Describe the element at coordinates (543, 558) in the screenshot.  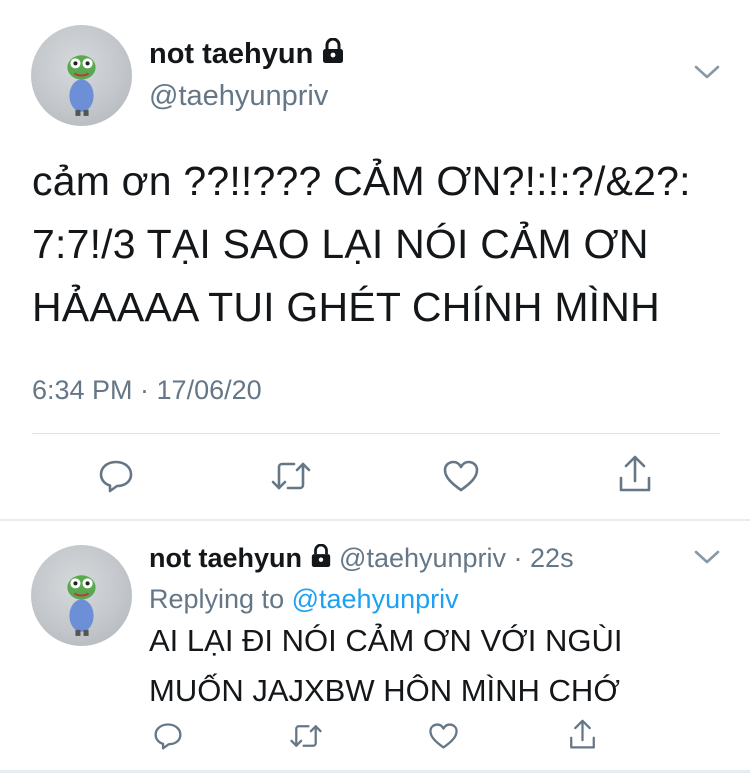
I see `tweet-age: · 22s` at that location.